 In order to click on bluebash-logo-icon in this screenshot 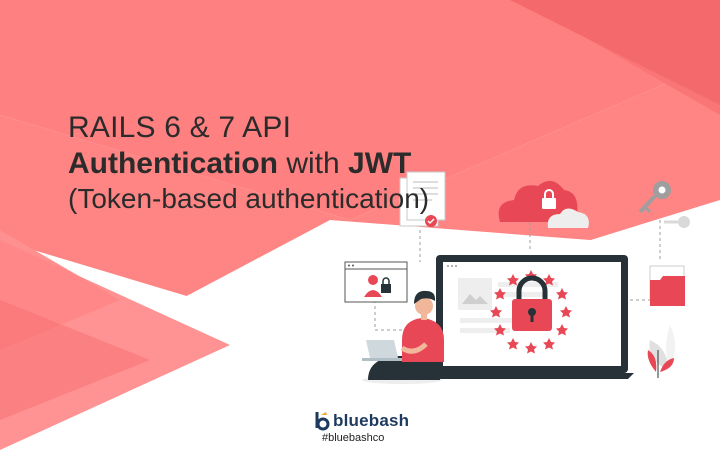, I will do `click(322, 421)`.